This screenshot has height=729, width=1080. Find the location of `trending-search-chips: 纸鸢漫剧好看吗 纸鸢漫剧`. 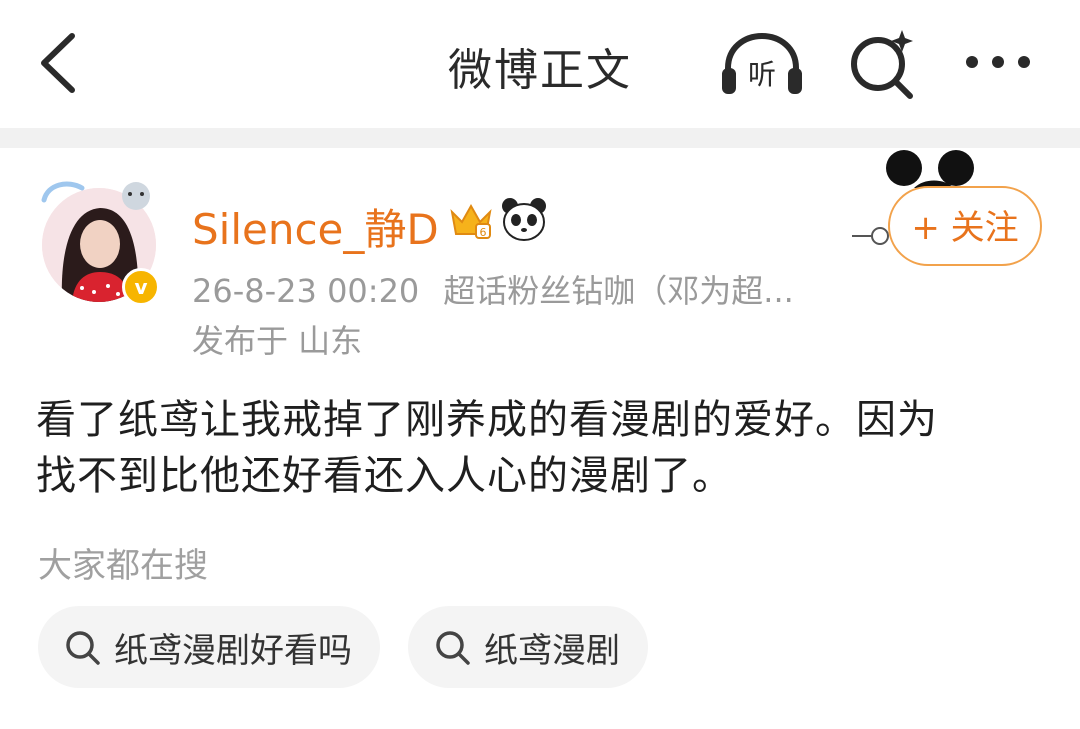

trending-search-chips: 纸鸢漫剧好看吗 纸鸢漫剧 is located at coordinates (343, 647).